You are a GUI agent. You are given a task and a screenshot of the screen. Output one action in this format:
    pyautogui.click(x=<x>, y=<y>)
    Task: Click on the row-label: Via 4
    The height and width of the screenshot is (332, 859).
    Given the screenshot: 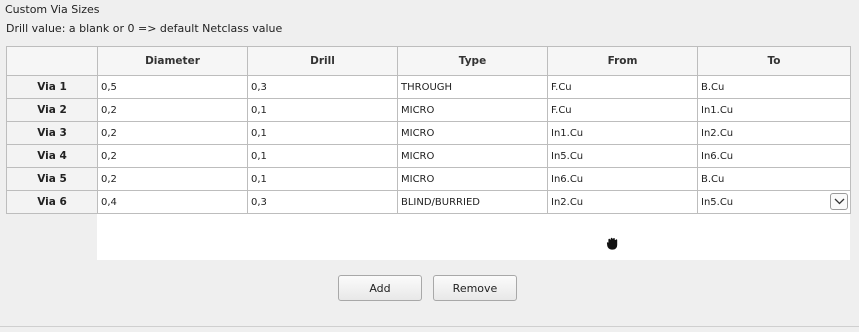 What is the action you would take?
    pyautogui.click(x=52, y=156)
    